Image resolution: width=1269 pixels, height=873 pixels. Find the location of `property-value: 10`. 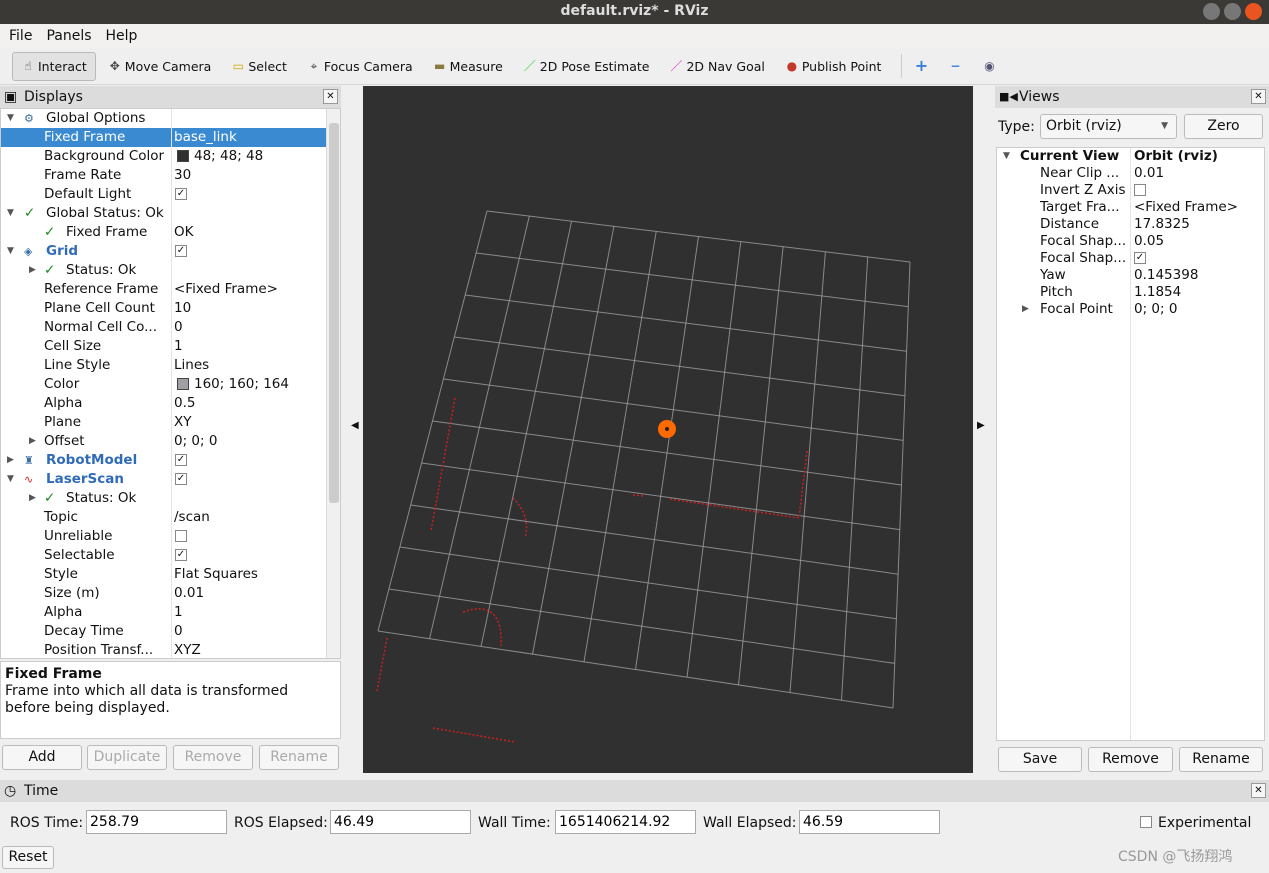

property-value: 10 is located at coordinates (182, 308).